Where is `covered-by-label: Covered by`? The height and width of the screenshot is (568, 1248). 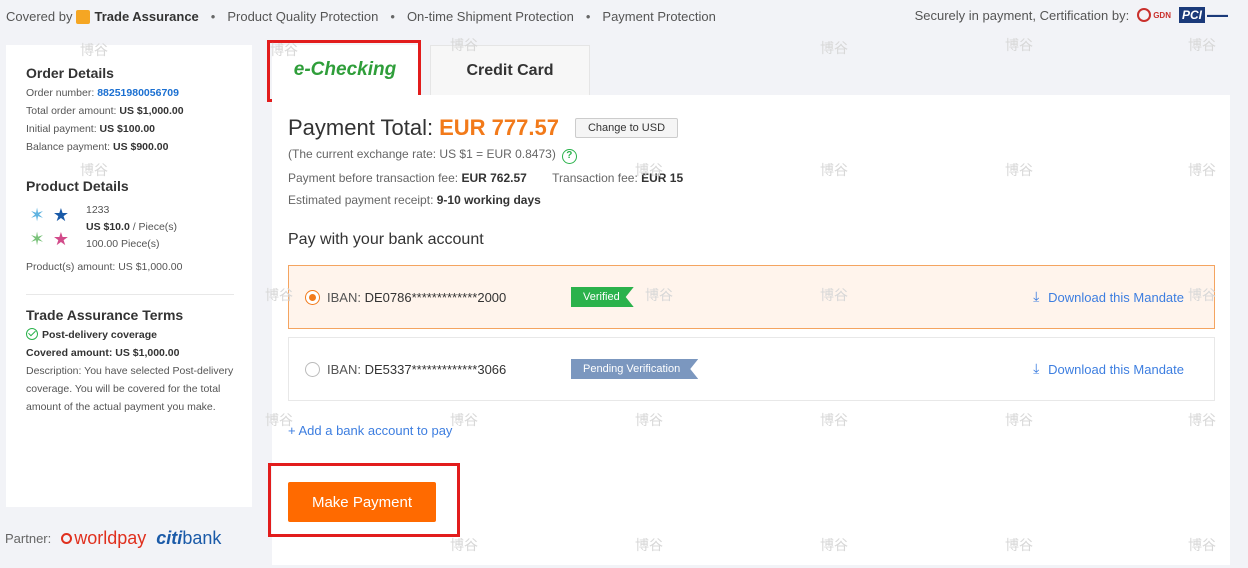
covered-by-label: Covered by is located at coordinates (39, 16).